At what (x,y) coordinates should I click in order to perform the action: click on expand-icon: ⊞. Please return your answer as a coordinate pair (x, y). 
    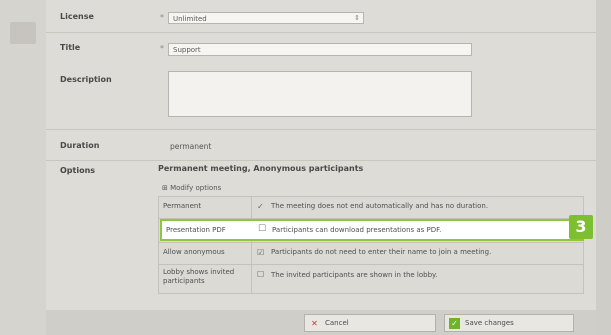
    Looking at the image, I should click on (166, 188).